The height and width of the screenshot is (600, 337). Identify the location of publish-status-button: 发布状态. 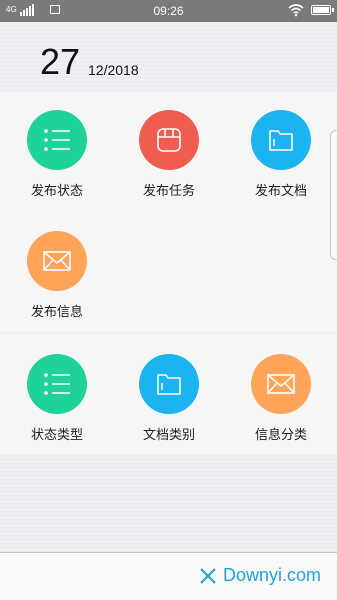
(57, 154).